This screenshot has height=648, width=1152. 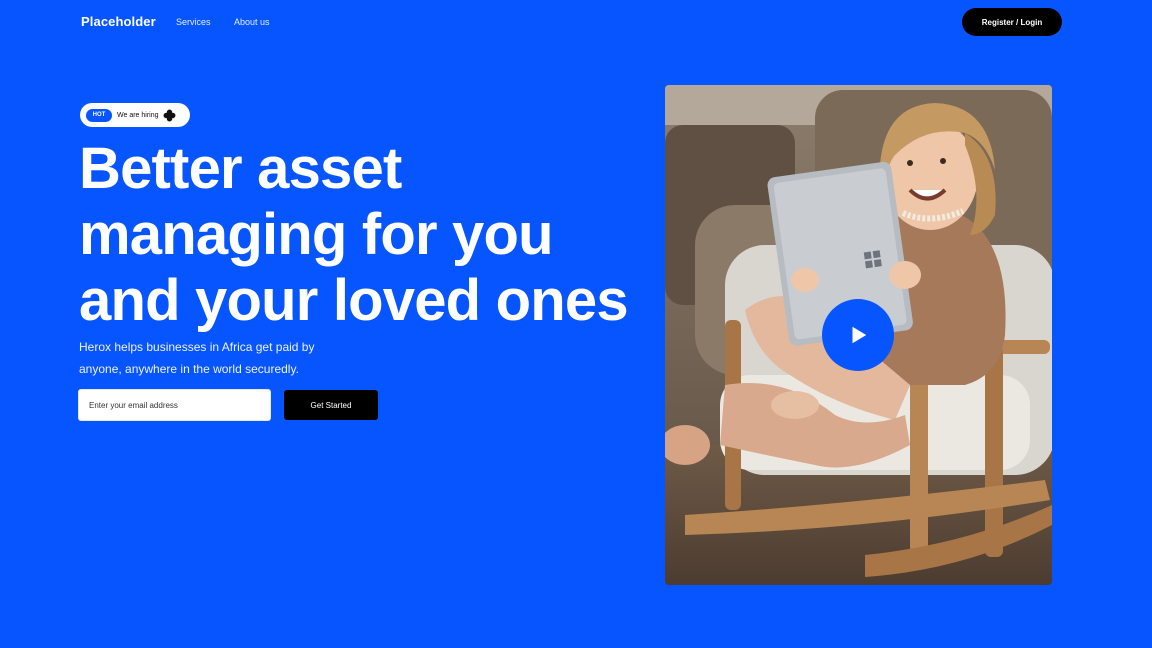 What do you see at coordinates (169, 115) in the screenshot?
I see `flower-icon` at bounding box center [169, 115].